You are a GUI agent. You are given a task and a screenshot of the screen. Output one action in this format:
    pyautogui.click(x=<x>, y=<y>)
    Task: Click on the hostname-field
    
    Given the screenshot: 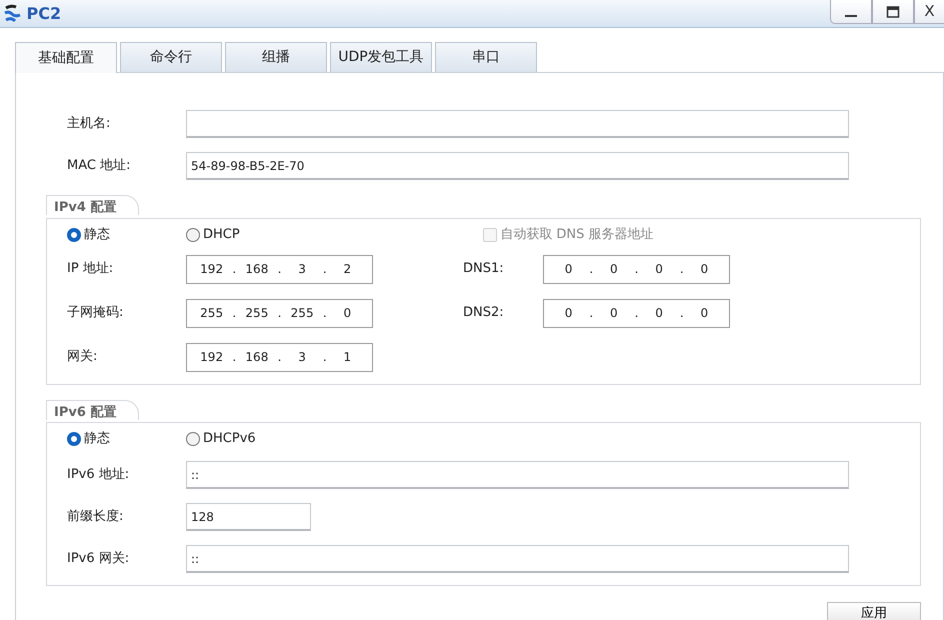 What is the action you would take?
    pyautogui.click(x=517, y=124)
    